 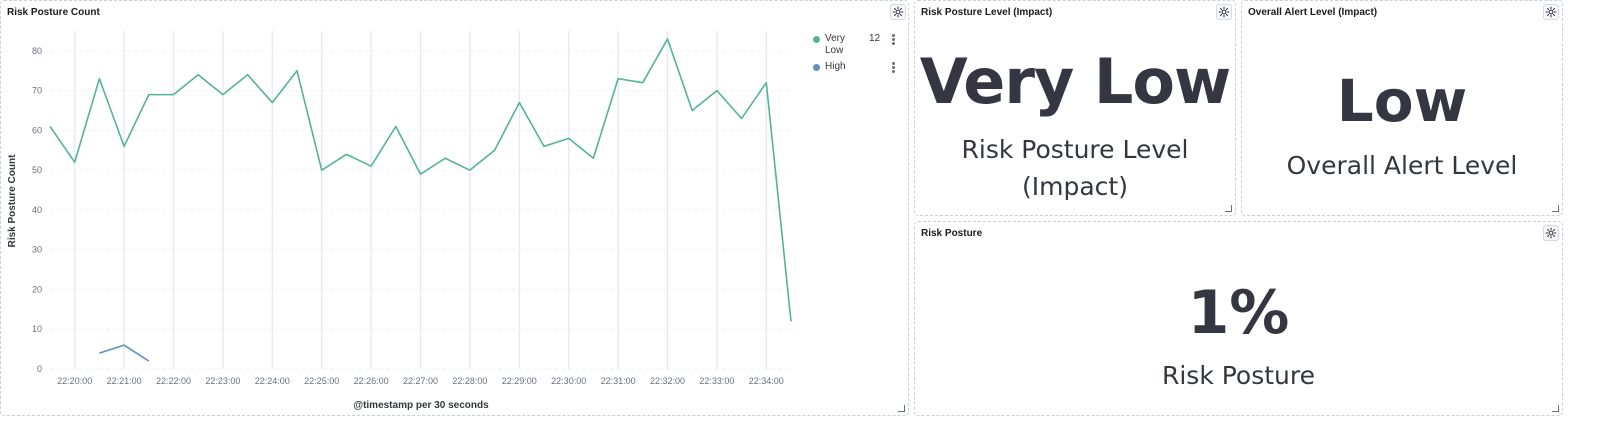 I want to click on legend-value-very-low: 12, so click(x=875, y=38).